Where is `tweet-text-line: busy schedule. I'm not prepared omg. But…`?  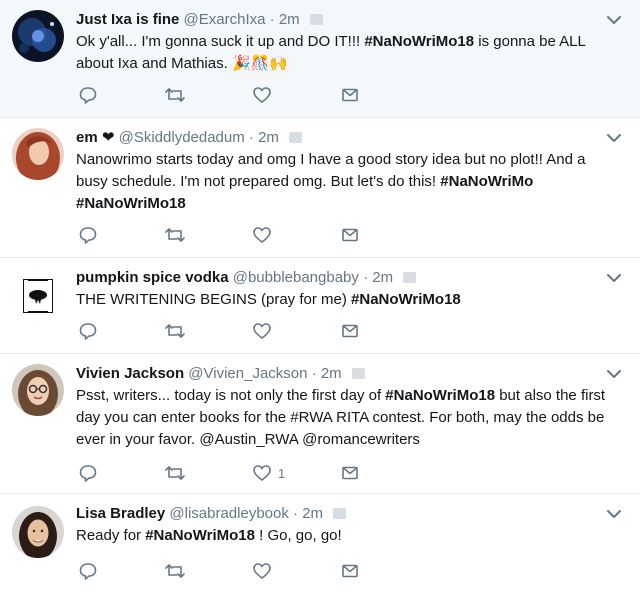 tweet-text-line: busy schedule. I'm not prepared omg. But… is located at coordinates (258, 181).